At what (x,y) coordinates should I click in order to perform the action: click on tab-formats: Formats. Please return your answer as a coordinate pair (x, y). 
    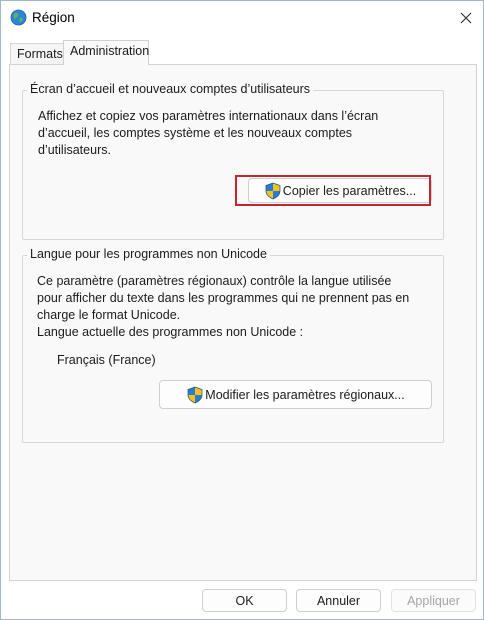
    Looking at the image, I should click on (37, 54).